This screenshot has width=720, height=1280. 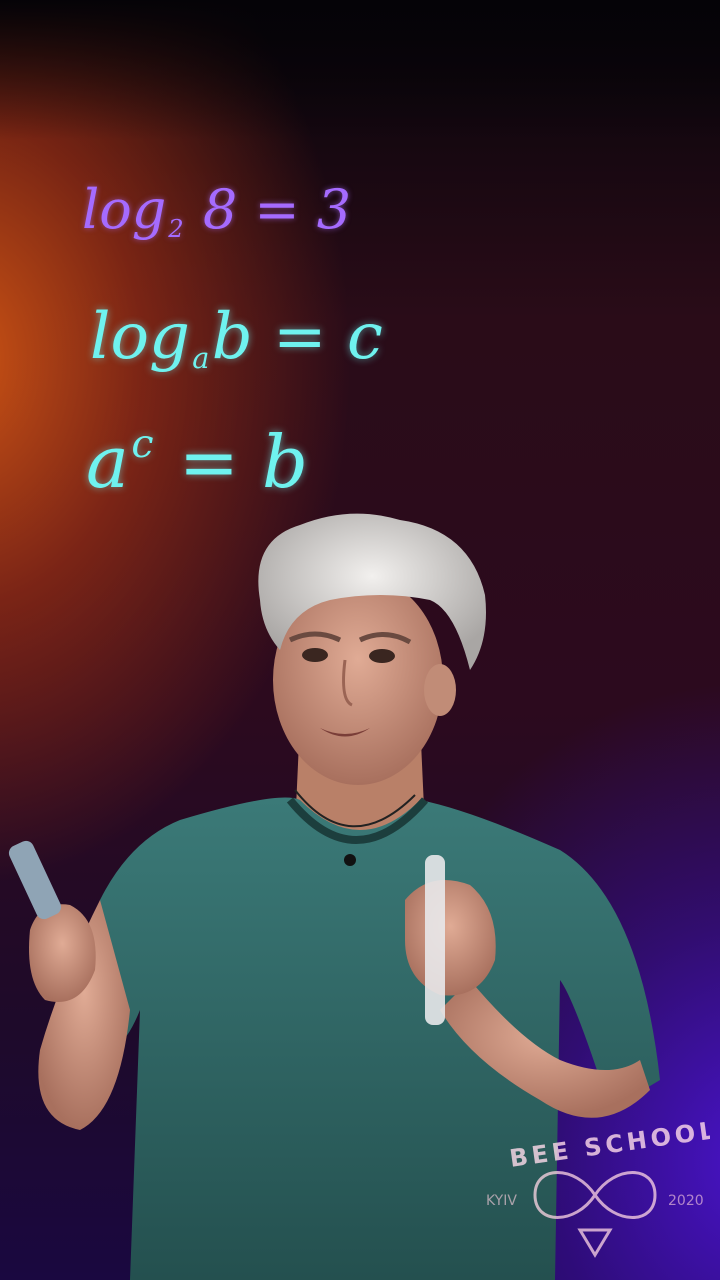 I want to click on necklace-pendant, so click(x=350, y=860).